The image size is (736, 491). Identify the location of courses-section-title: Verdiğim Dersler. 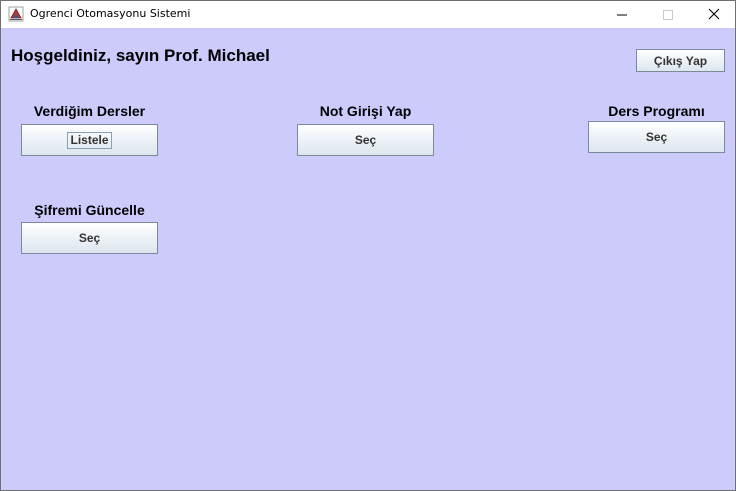
(89, 111).